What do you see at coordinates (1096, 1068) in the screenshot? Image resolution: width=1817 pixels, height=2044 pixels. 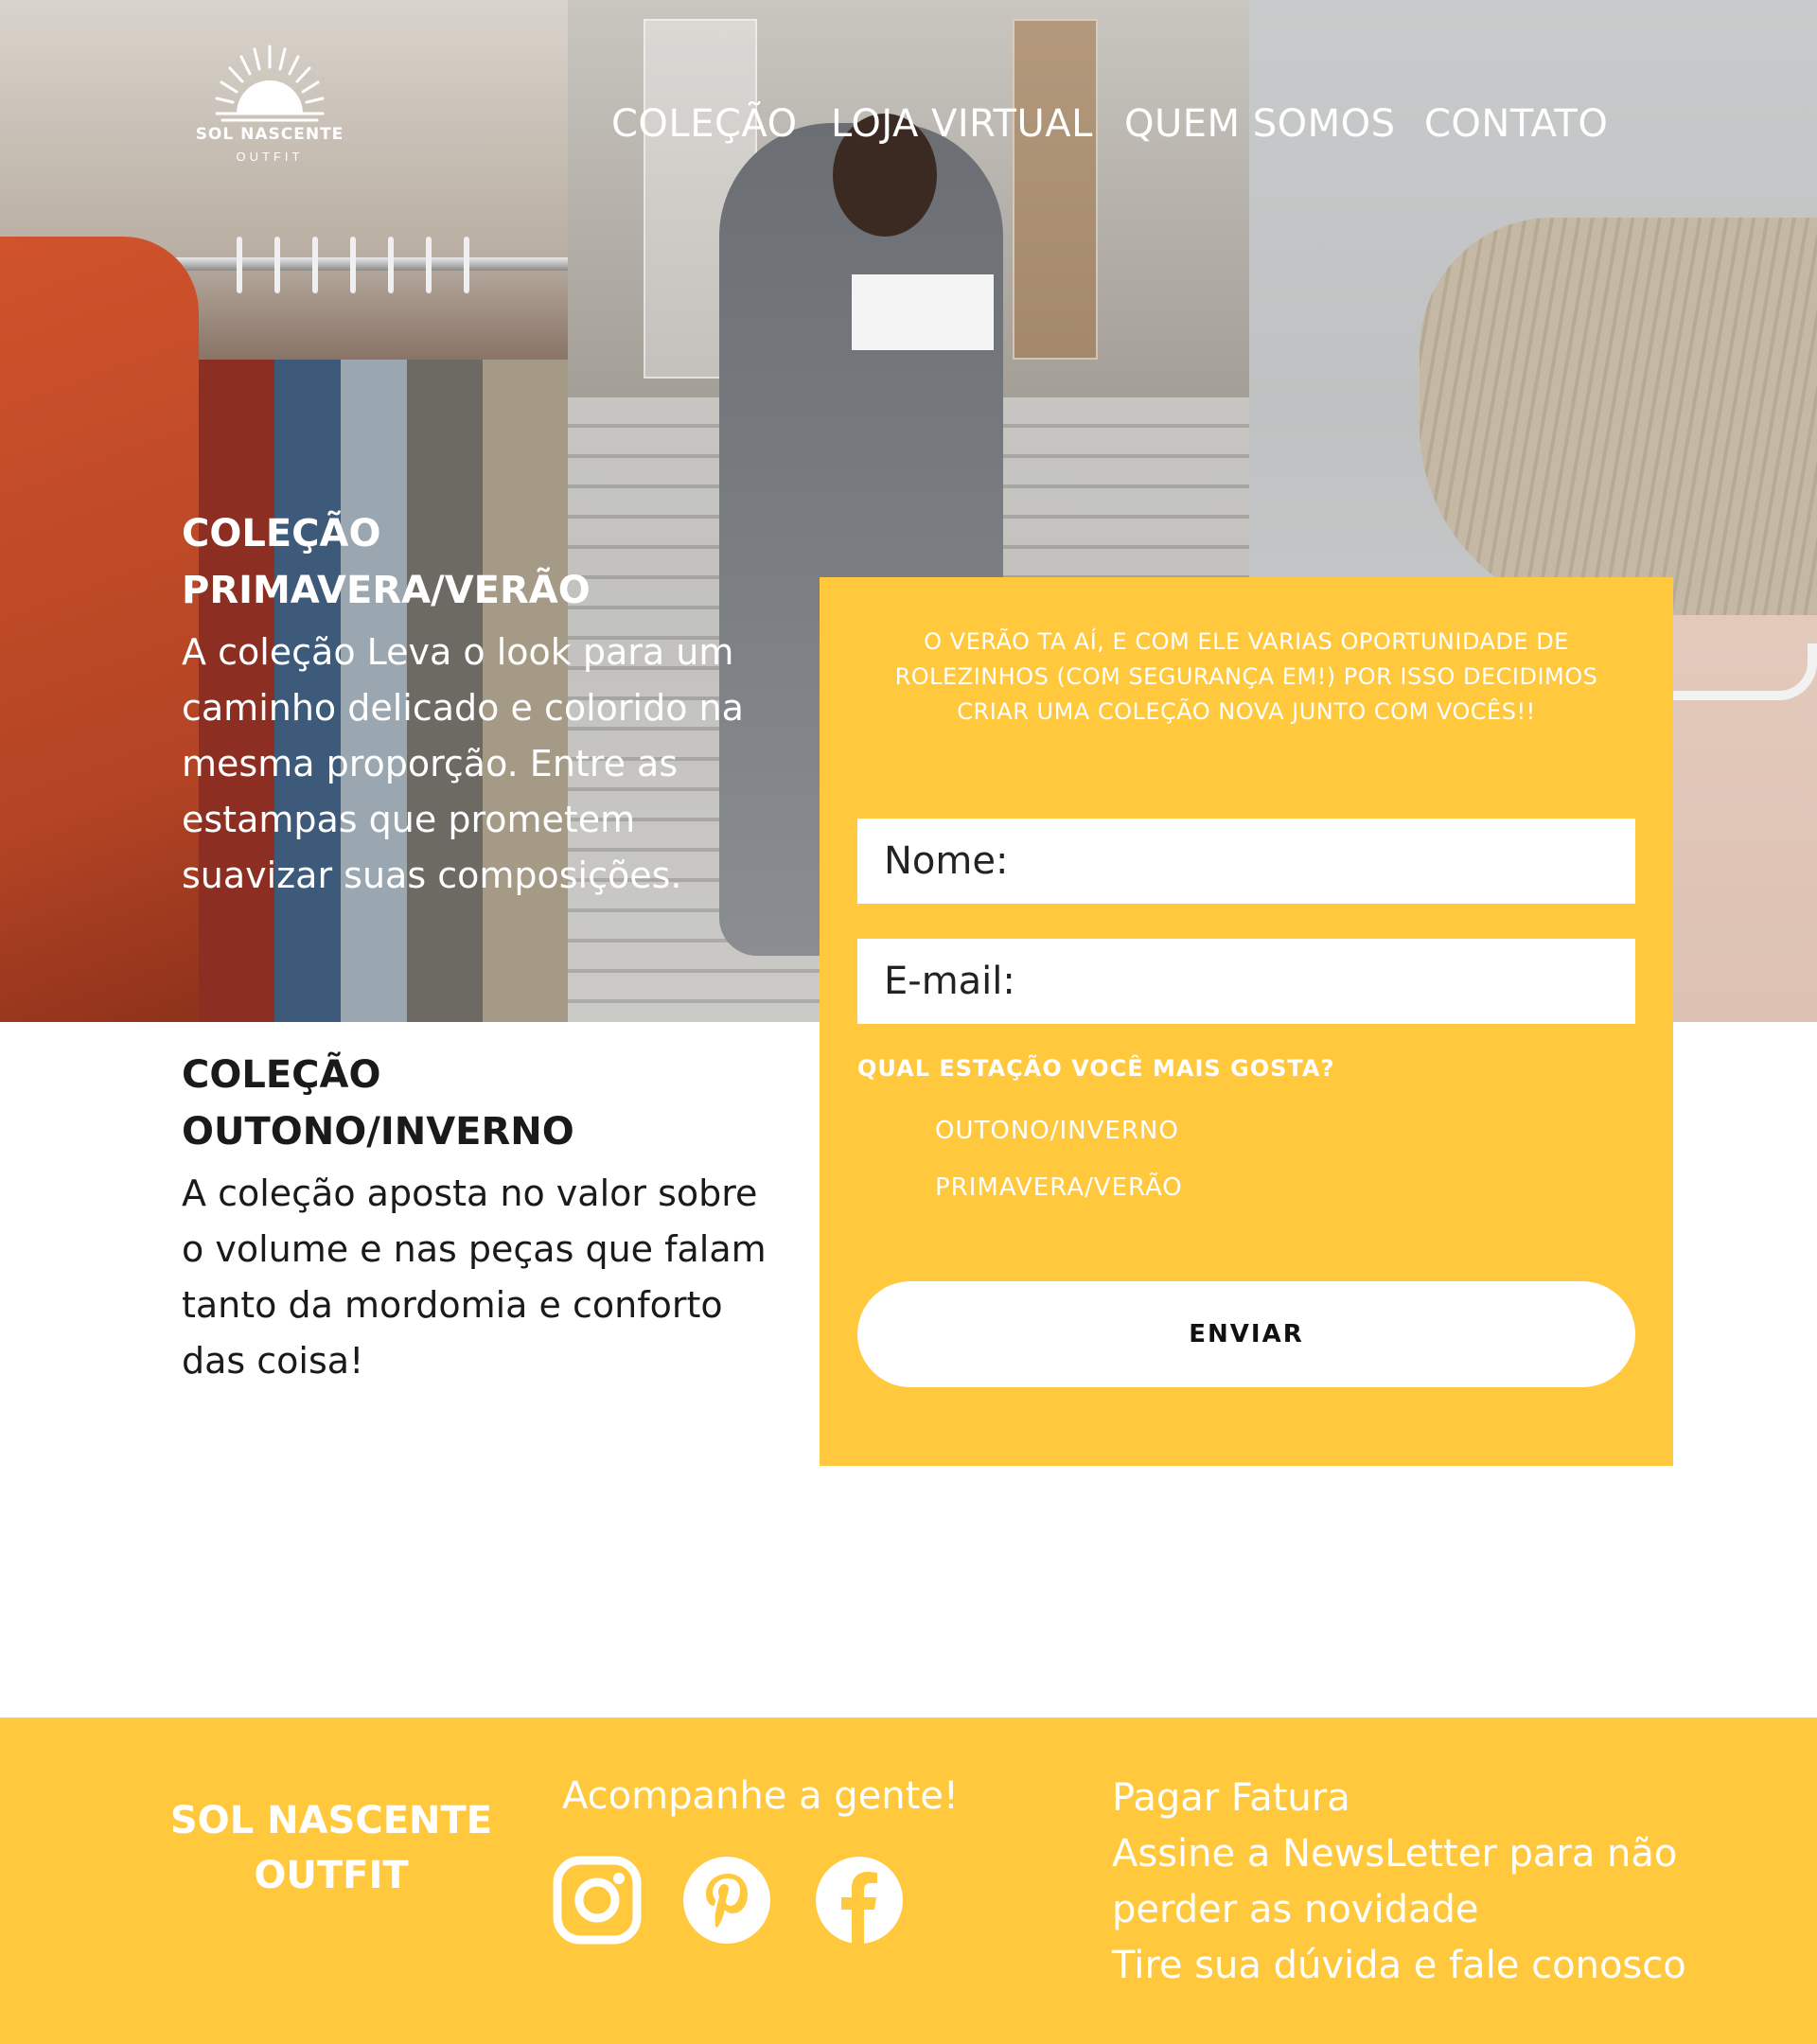 I see `season-question: QUAL ESTAÇÃO VOCÊ MAIS GOSTA?` at bounding box center [1096, 1068].